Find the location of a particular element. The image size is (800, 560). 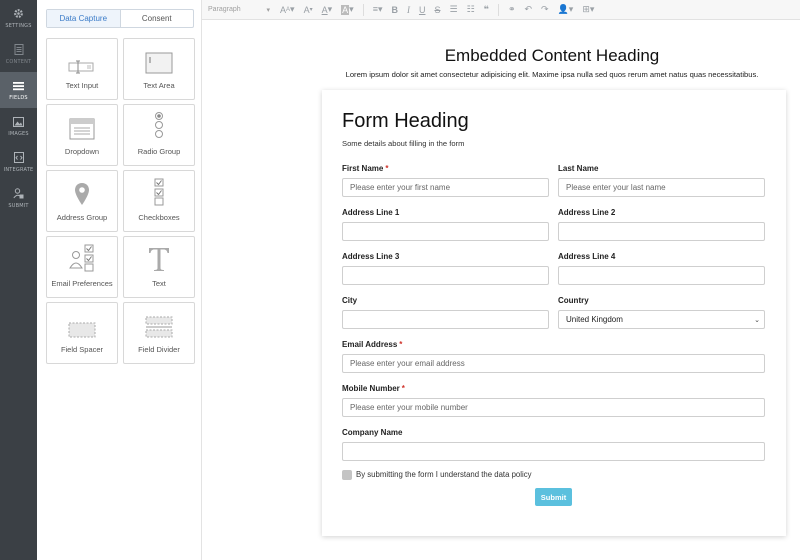

email-preferences-icon is located at coordinates (81, 258).